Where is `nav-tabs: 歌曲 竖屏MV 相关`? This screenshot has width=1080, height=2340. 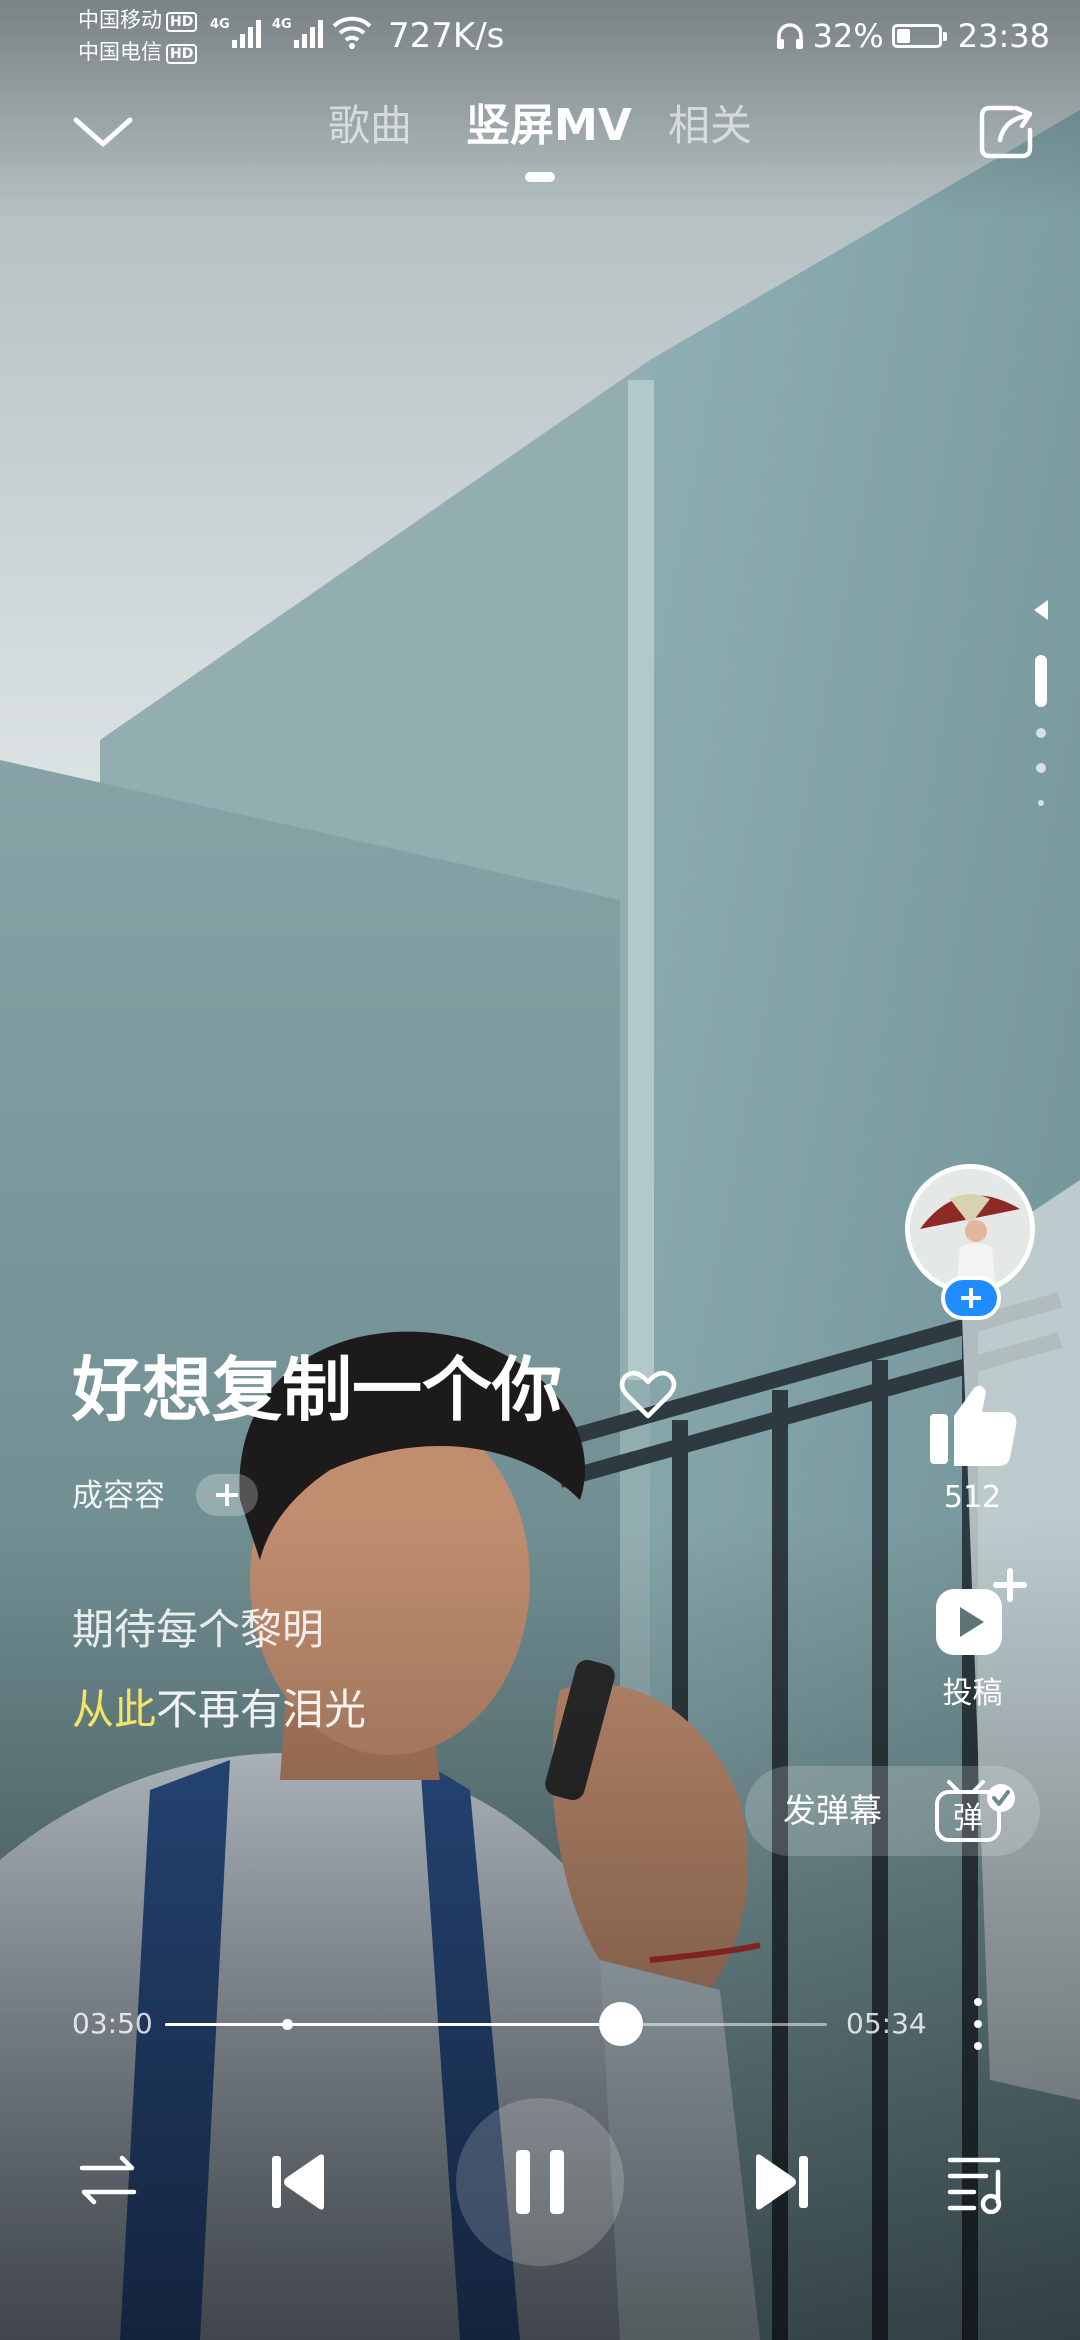 nav-tabs: 歌曲 竖屏MV 相关 is located at coordinates (540, 136).